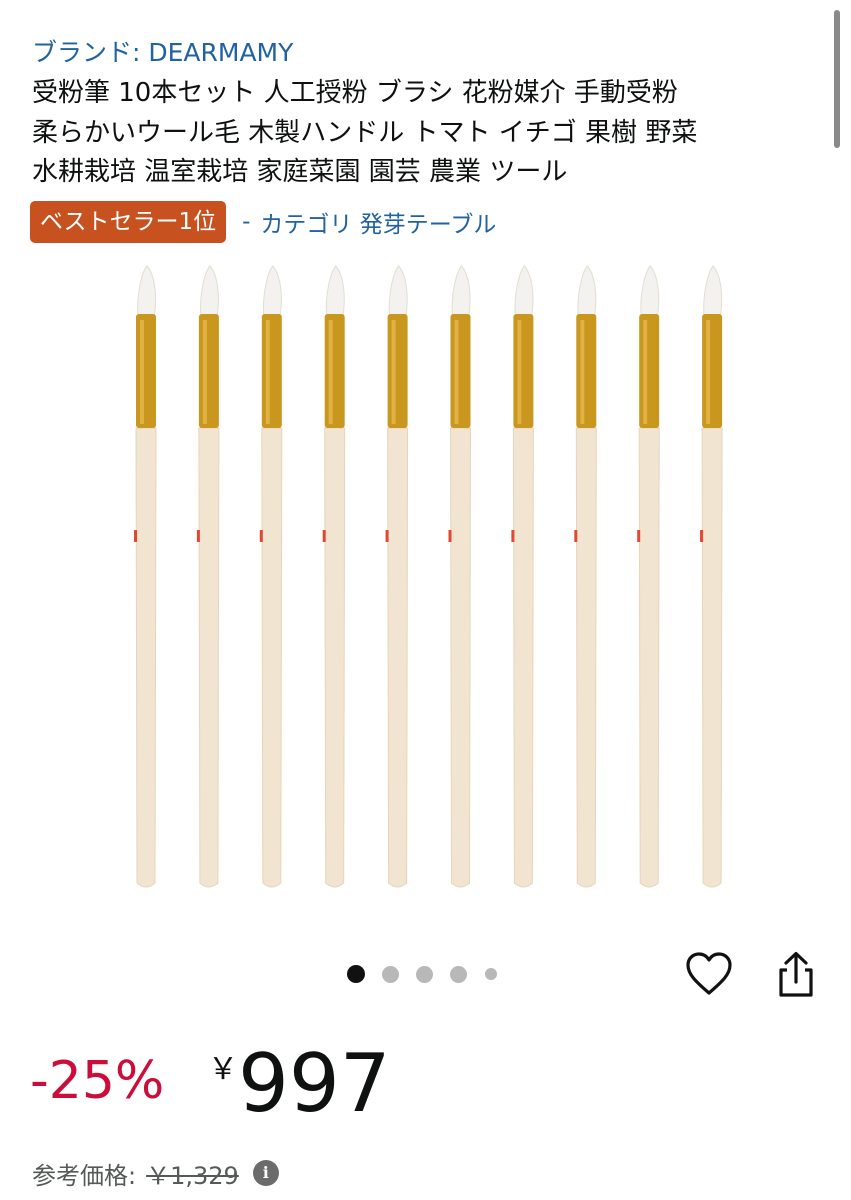  I want to click on product-title-line: 柔らかいウール毛 木製ハンドル トマト イチゴ 果樹 野菜, so click(365, 132).